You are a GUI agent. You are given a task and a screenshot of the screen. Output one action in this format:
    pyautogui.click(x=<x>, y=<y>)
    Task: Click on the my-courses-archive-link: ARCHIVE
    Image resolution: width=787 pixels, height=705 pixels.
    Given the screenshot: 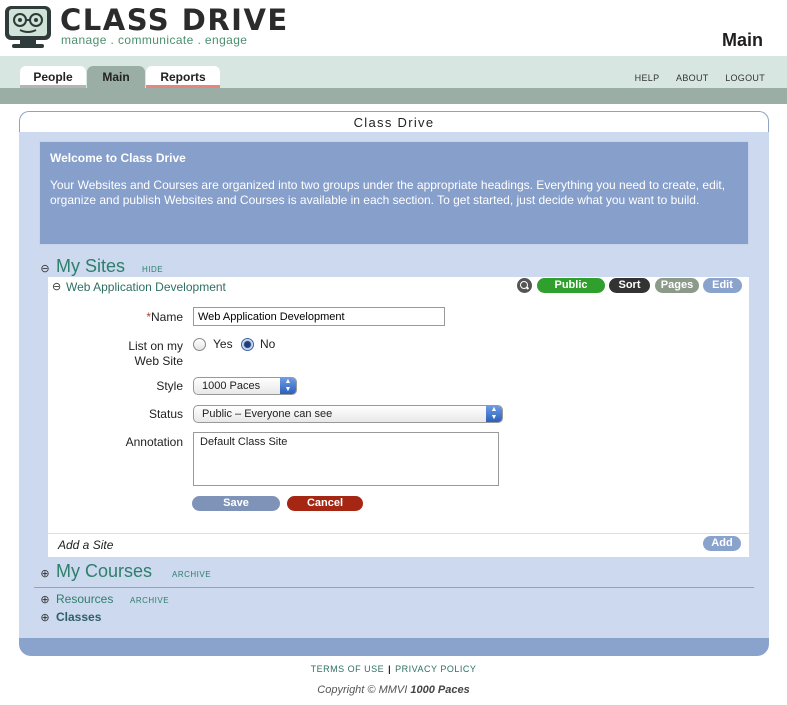 What is the action you would take?
    pyautogui.click(x=191, y=574)
    